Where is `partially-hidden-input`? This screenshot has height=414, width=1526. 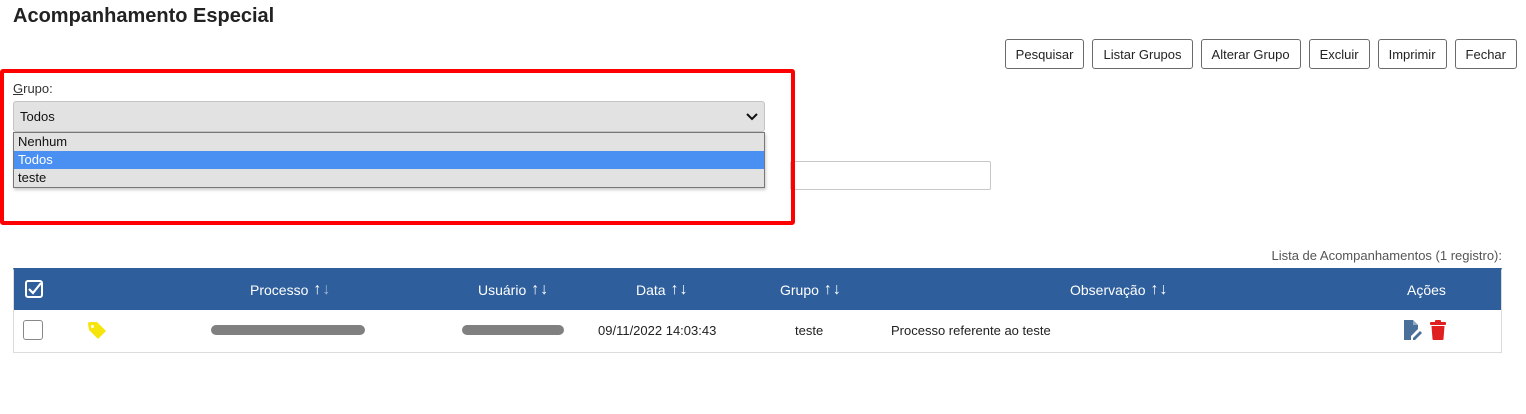 partially-hidden-input is located at coordinates (890, 175).